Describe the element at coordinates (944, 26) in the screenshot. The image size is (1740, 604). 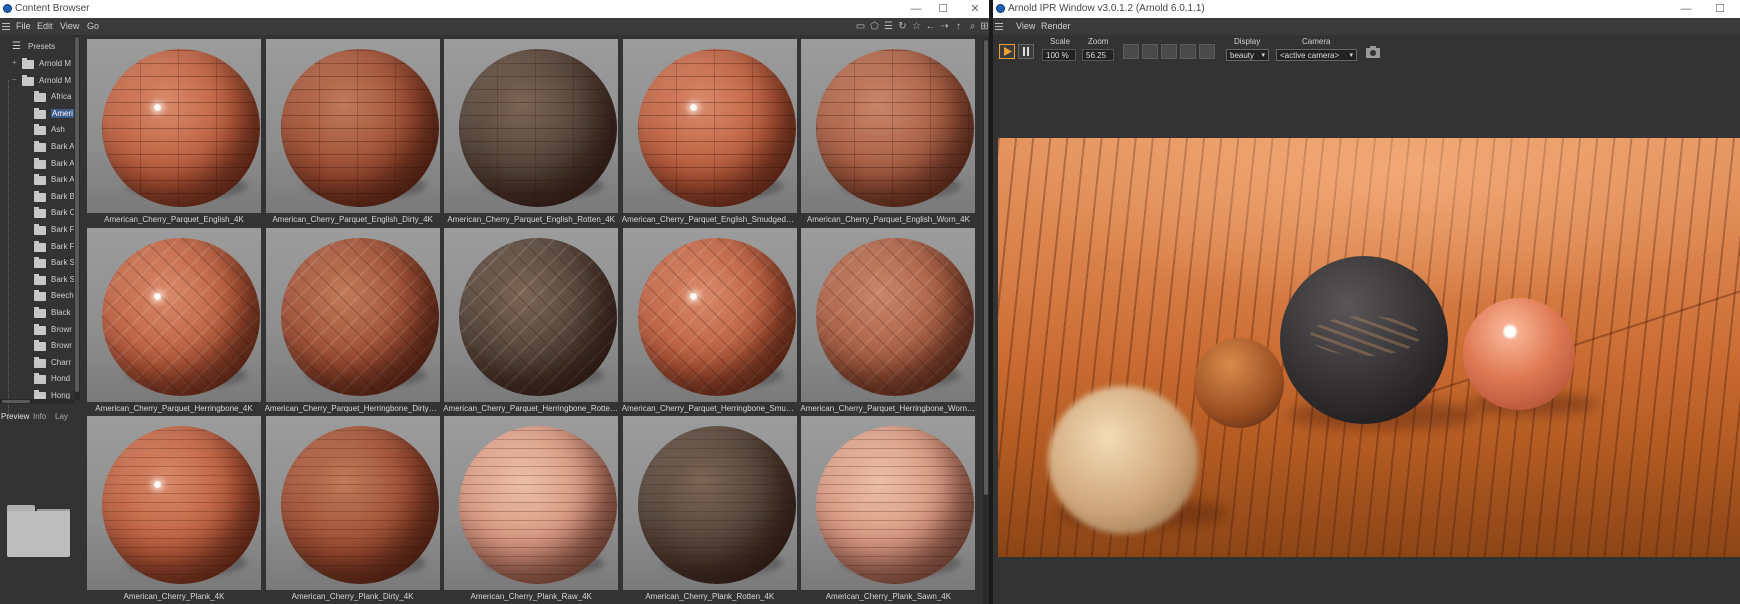
I see `forward-arrow-icon: ⇢` at that location.